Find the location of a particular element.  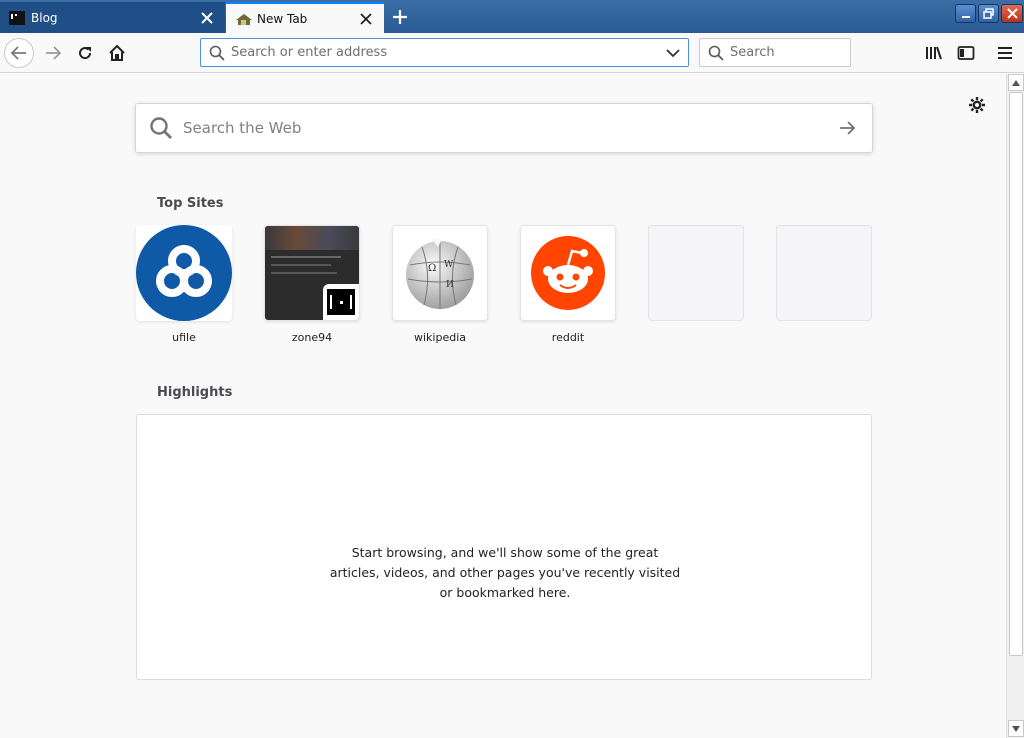

plus-icon is located at coordinates (400, 17).